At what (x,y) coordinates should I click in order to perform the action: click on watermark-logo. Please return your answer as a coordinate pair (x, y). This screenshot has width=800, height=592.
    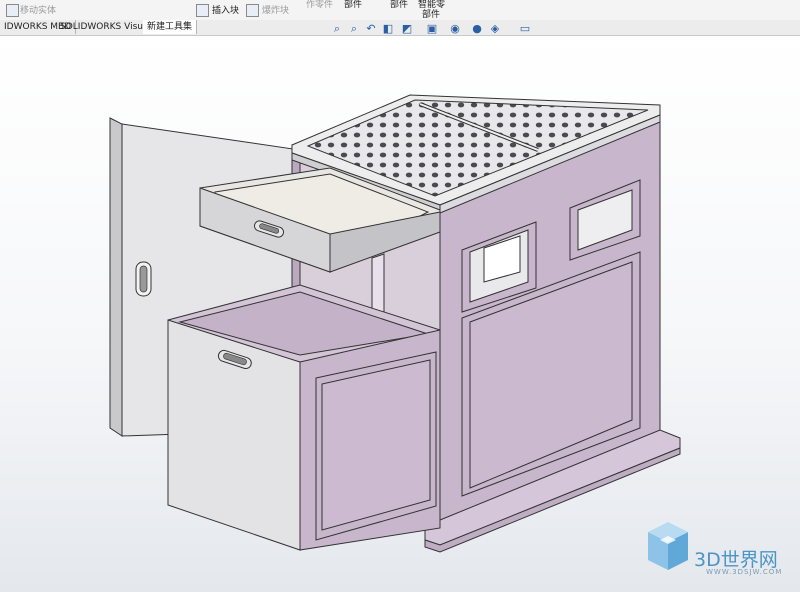
    Looking at the image, I should click on (668, 546).